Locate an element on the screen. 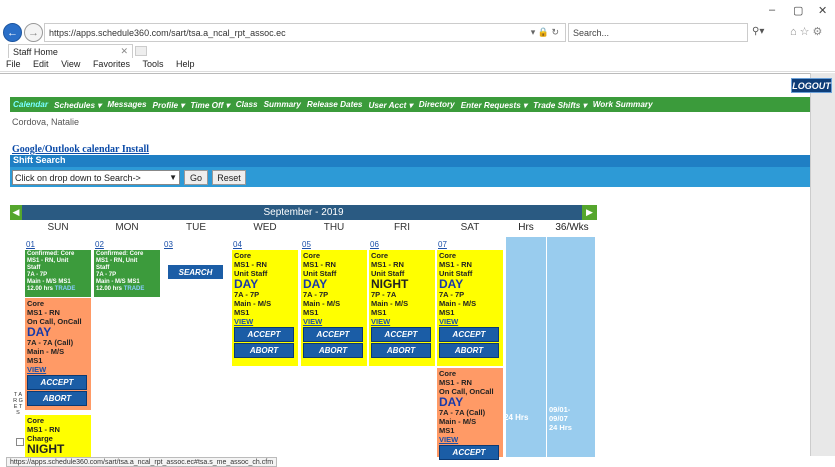  next-month-icon: ▶ is located at coordinates (589, 212).